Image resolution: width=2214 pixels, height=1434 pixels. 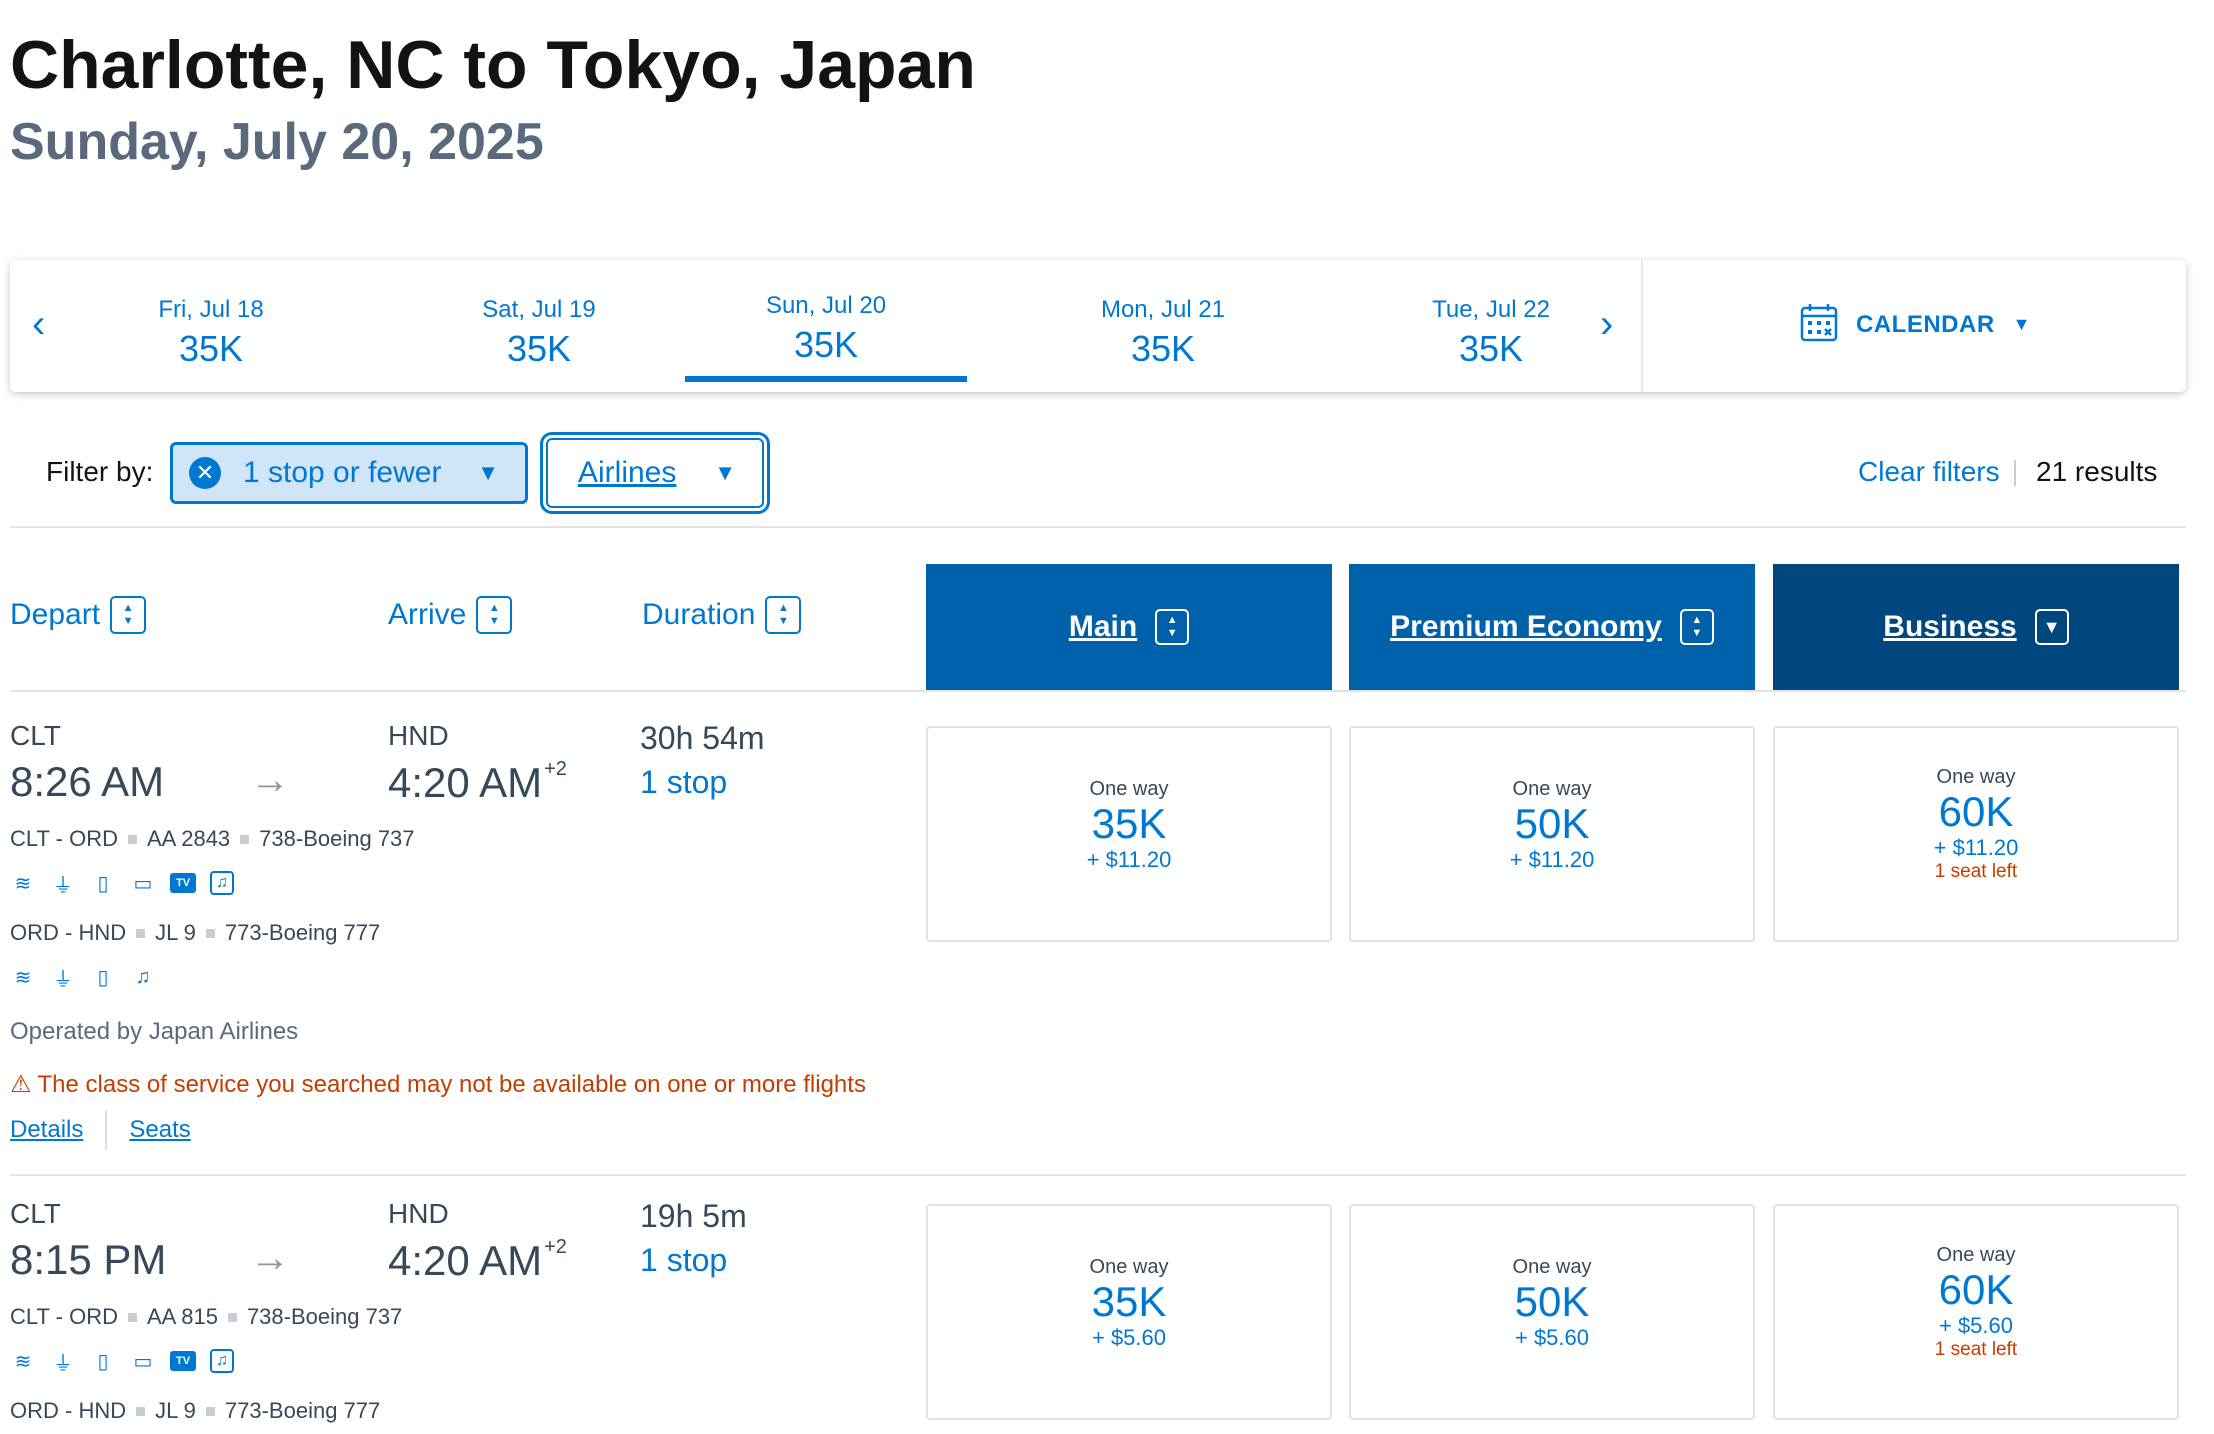 What do you see at coordinates (1103, 626) in the screenshot?
I see `cabin-label-main: Main` at bounding box center [1103, 626].